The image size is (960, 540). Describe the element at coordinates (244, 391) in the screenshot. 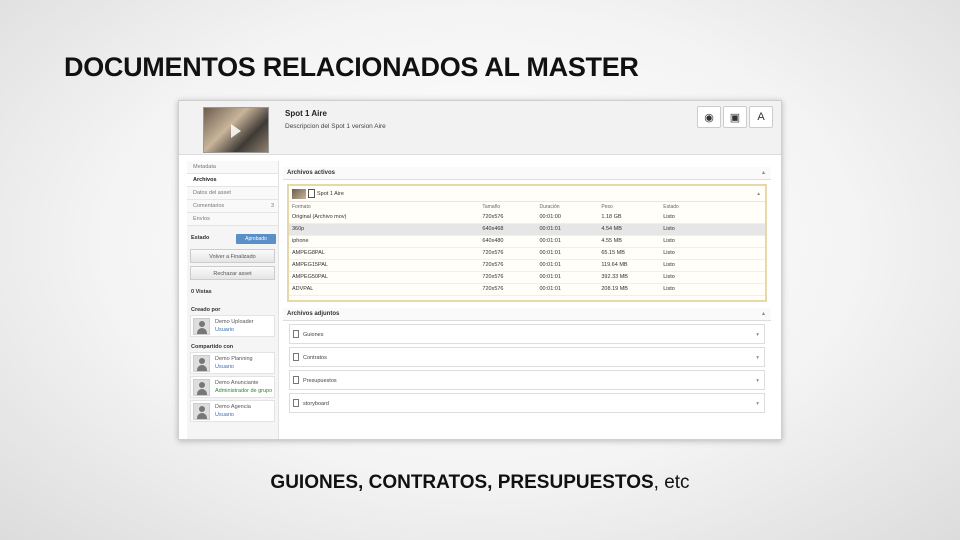

I see `user-role: Administrador de grupo` at that location.